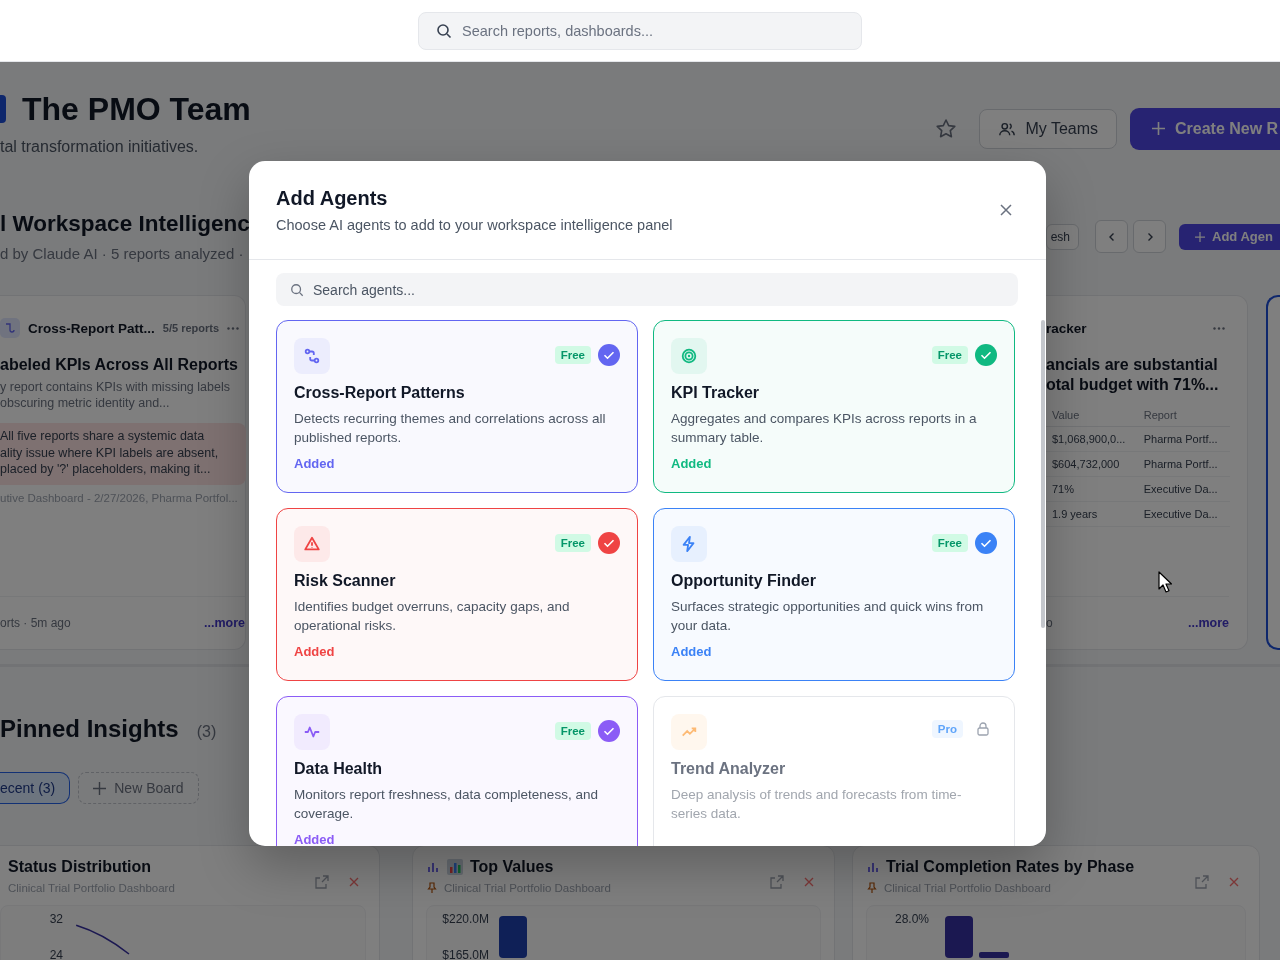 The height and width of the screenshot is (960, 1280). I want to click on agent-card: Free Data Health Monitors report freshness, data completeness, and coverage. Added, so click(457, 771).